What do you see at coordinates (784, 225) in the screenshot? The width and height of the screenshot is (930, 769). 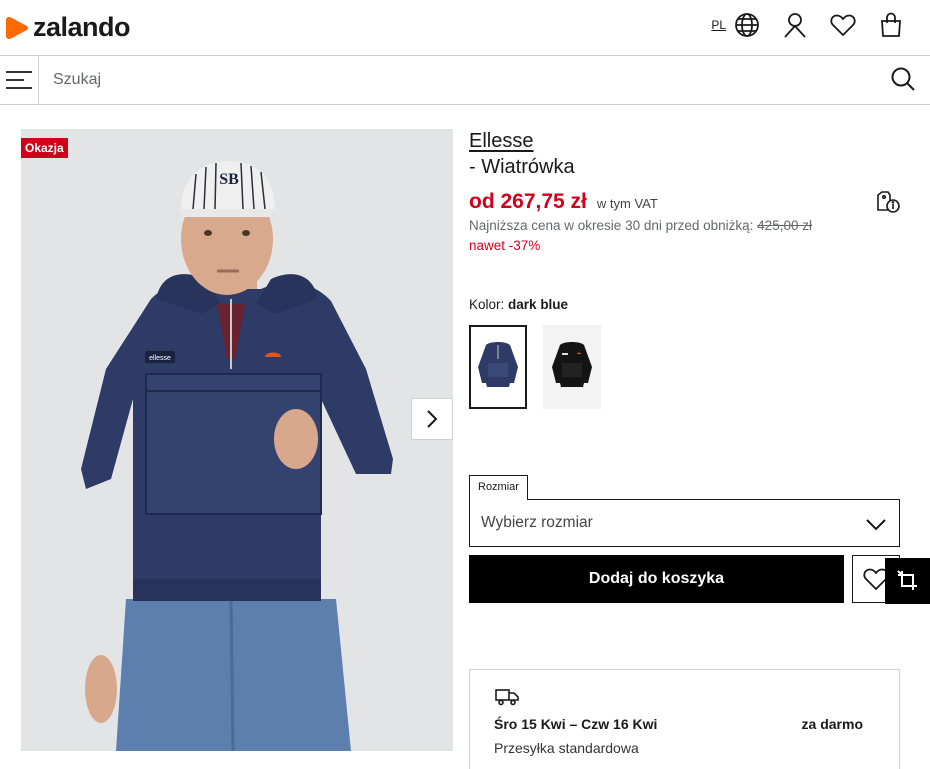 I see `lowest-price-value: 425,00 zł` at bounding box center [784, 225].